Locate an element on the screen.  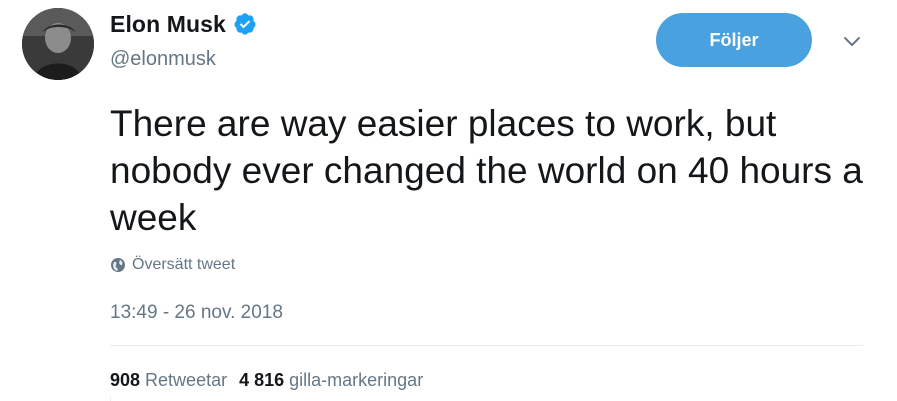
retweets-count: 908 is located at coordinates (125, 380).